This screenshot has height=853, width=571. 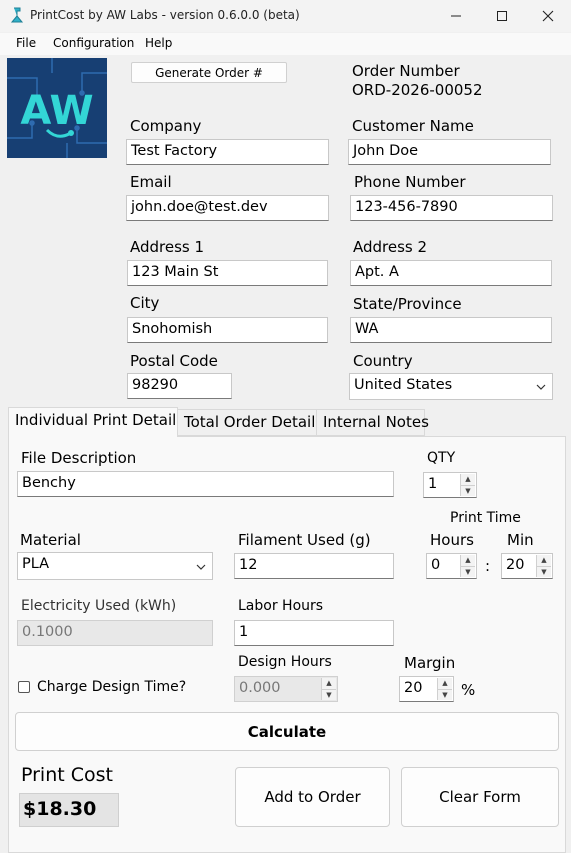 What do you see at coordinates (285, 662) in the screenshot?
I see `design-hours-label: Design Hours` at bounding box center [285, 662].